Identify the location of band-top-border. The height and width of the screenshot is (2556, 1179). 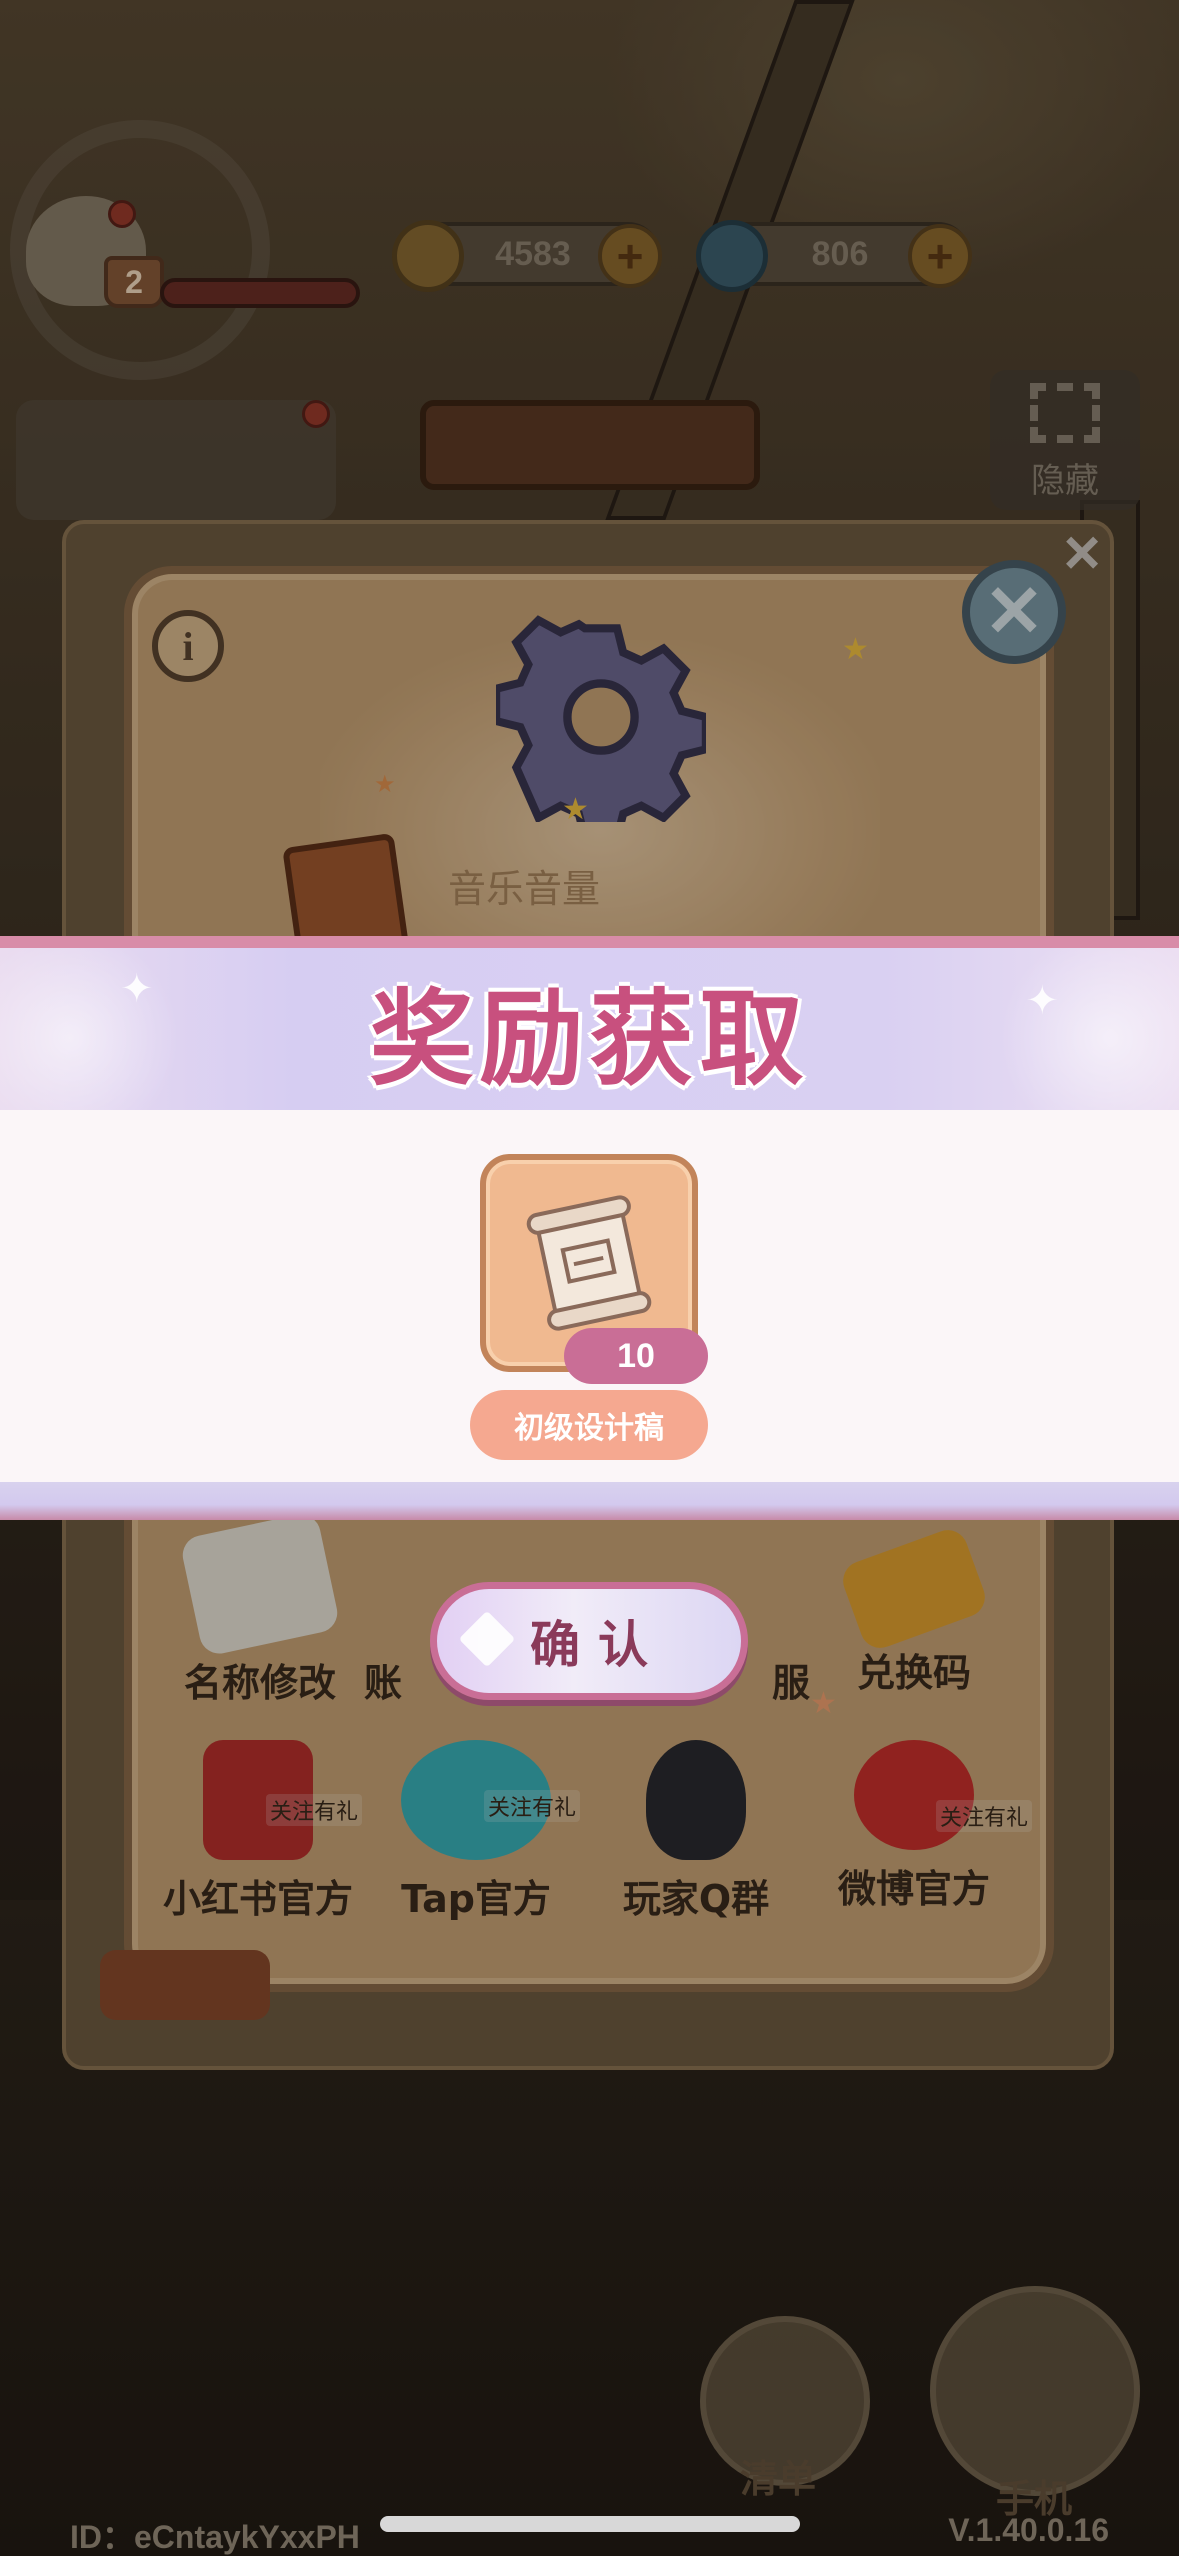
(589, 942).